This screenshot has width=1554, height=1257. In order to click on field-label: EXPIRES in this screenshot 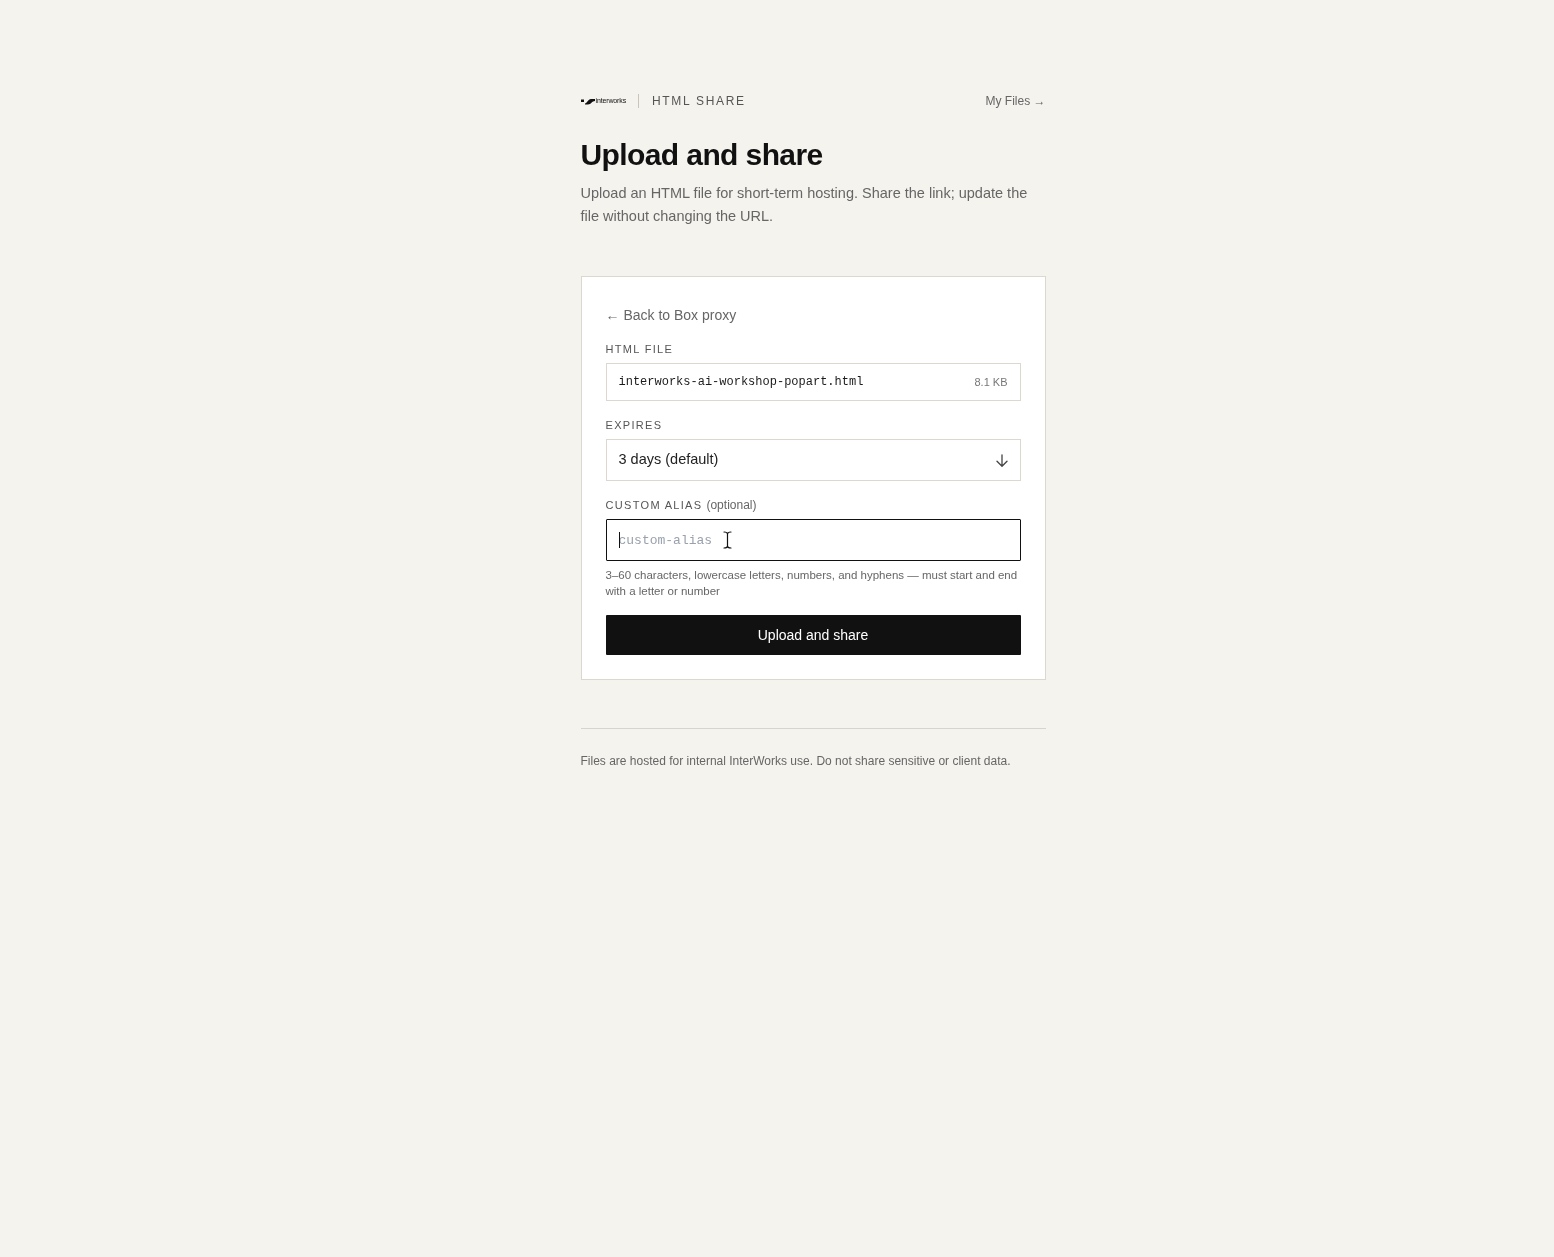, I will do `click(634, 425)`.